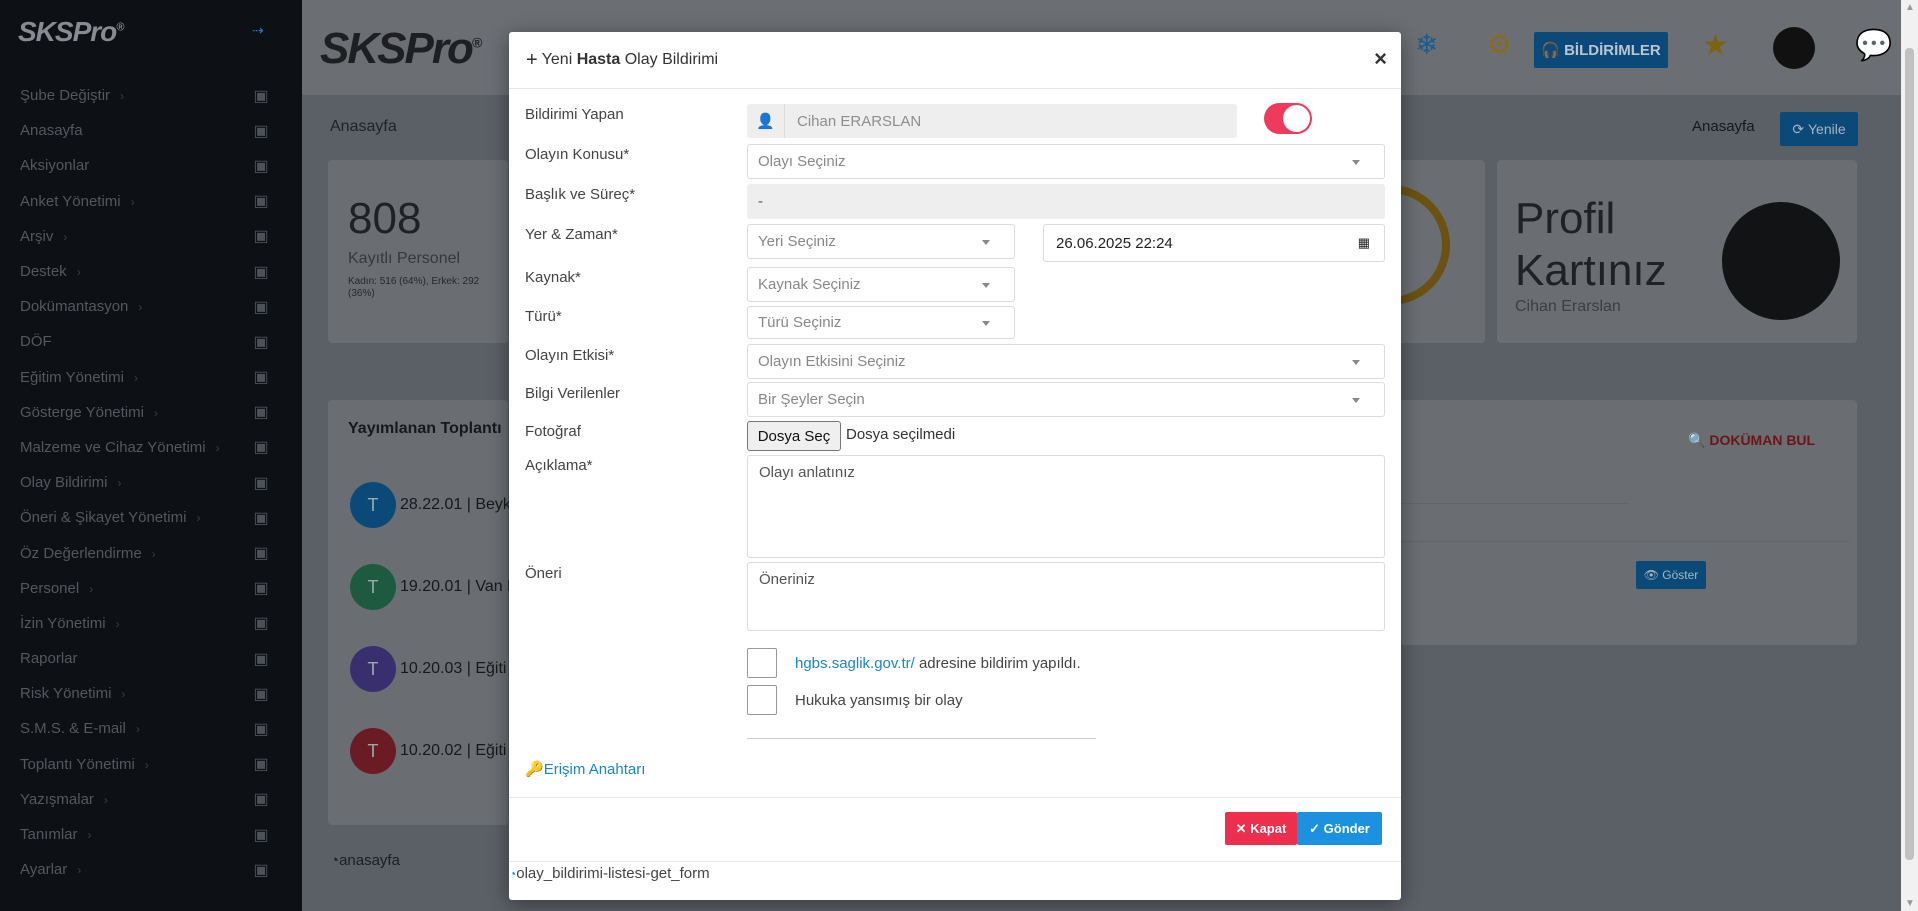  I want to click on dashboard-icon: ▣, so click(261, 131).